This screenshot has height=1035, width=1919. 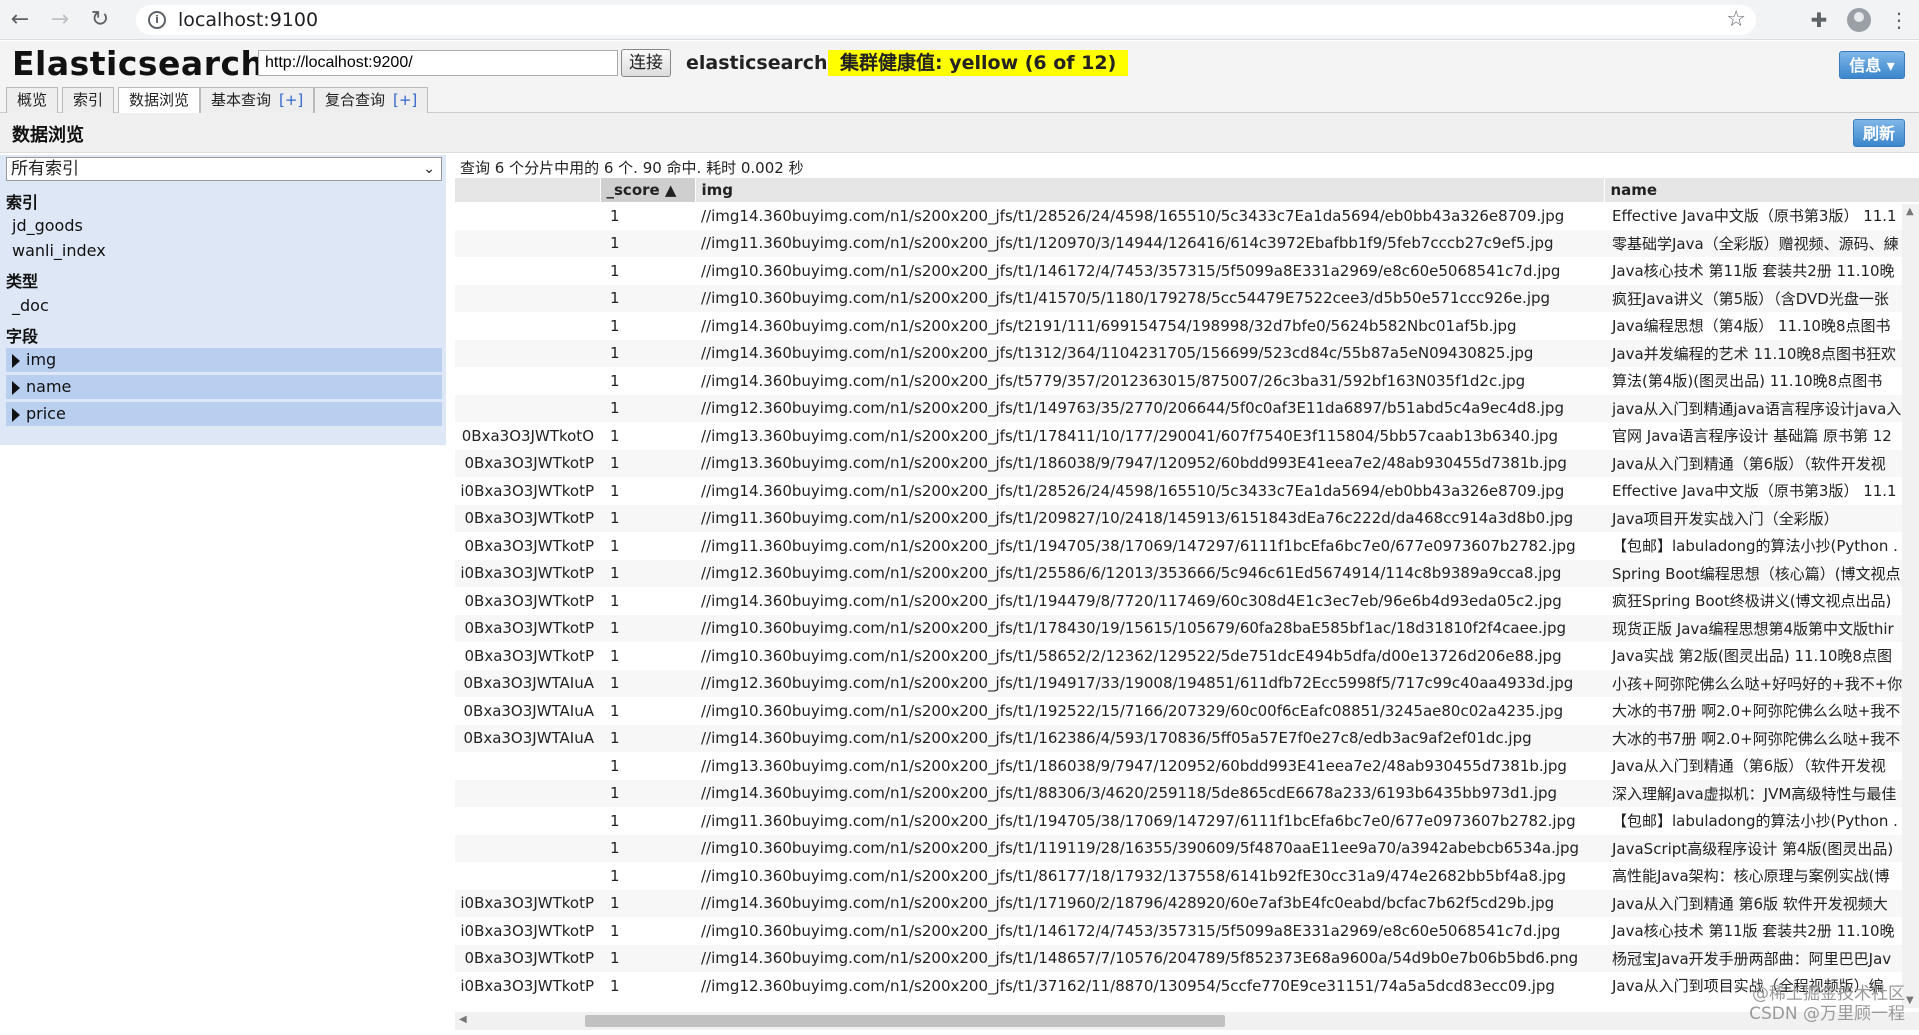 What do you see at coordinates (32, 100) in the screenshot?
I see `tab-overview: 概览` at bounding box center [32, 100].